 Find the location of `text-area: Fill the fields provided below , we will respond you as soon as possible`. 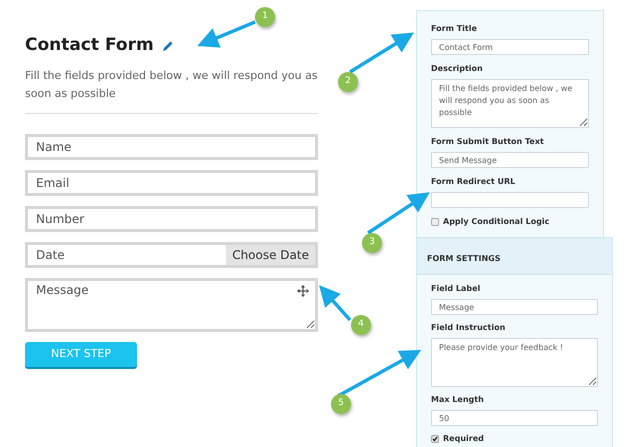

text-area: Fill the fields provided below , we will respond you as soon as possible is located at coordinates (510, 103).